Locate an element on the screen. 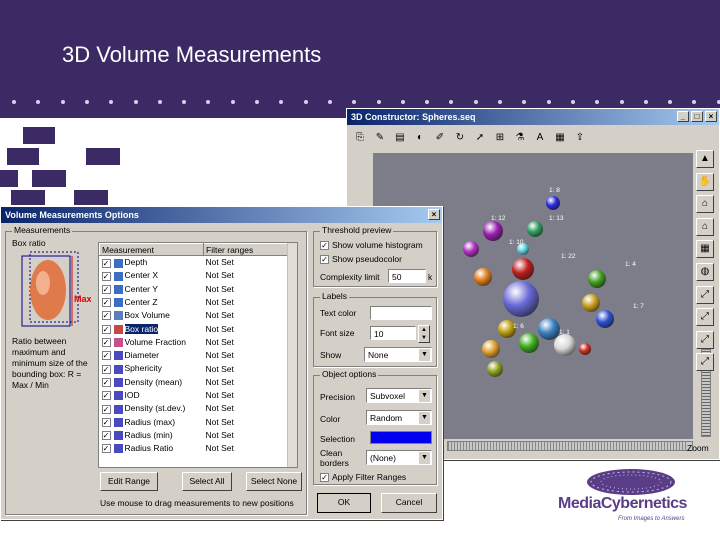  table-row: ✓ Box ratio Not Set is located at coordinates (198, 328).